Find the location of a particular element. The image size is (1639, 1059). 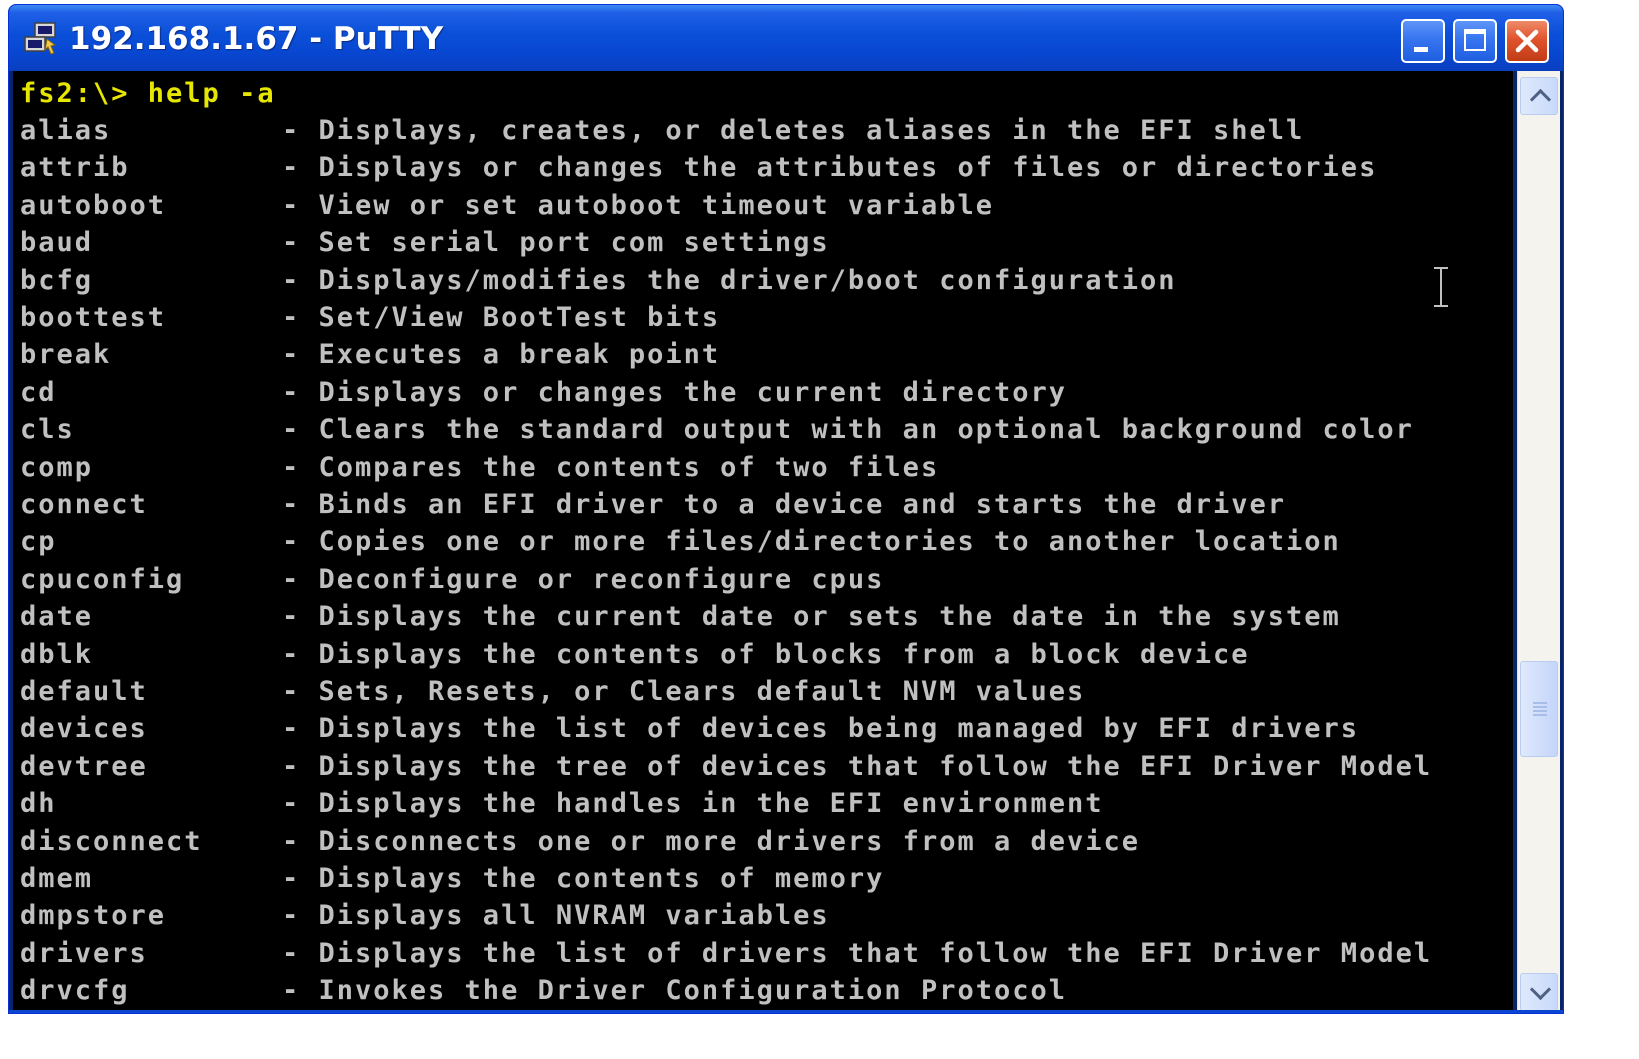

terminal-line: dmpstore - Displays all NVRAM variables is located at coordinates (425, 915).